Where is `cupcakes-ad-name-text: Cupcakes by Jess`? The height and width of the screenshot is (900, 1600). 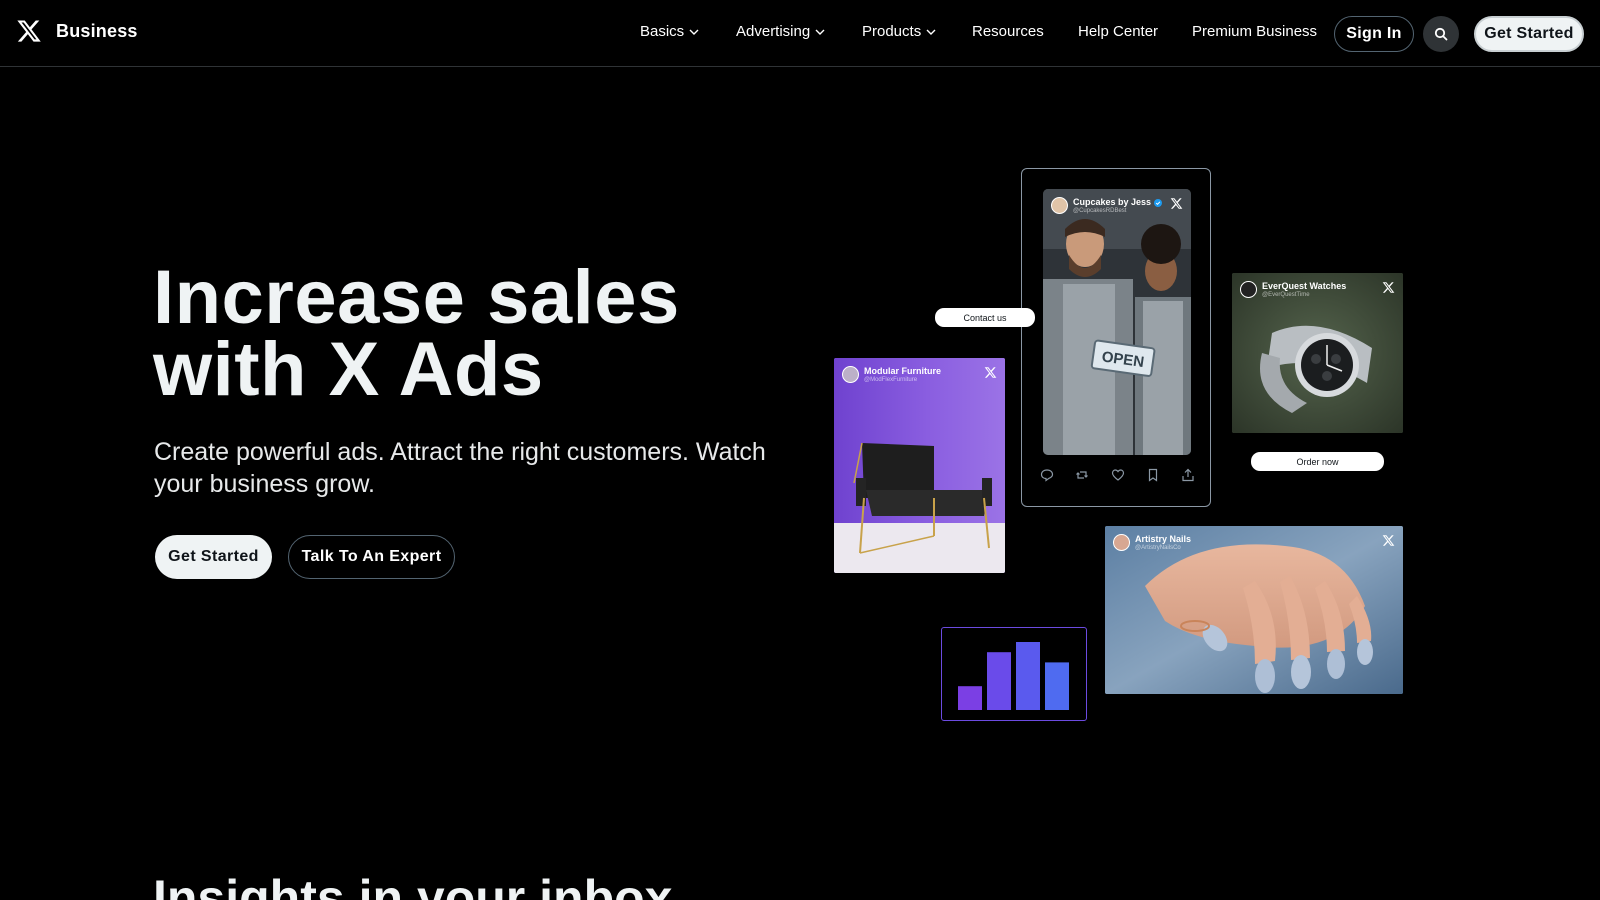 cupcakes-ad-name-text: Cupcakes by Jess is located at coordinates (1112, 202).